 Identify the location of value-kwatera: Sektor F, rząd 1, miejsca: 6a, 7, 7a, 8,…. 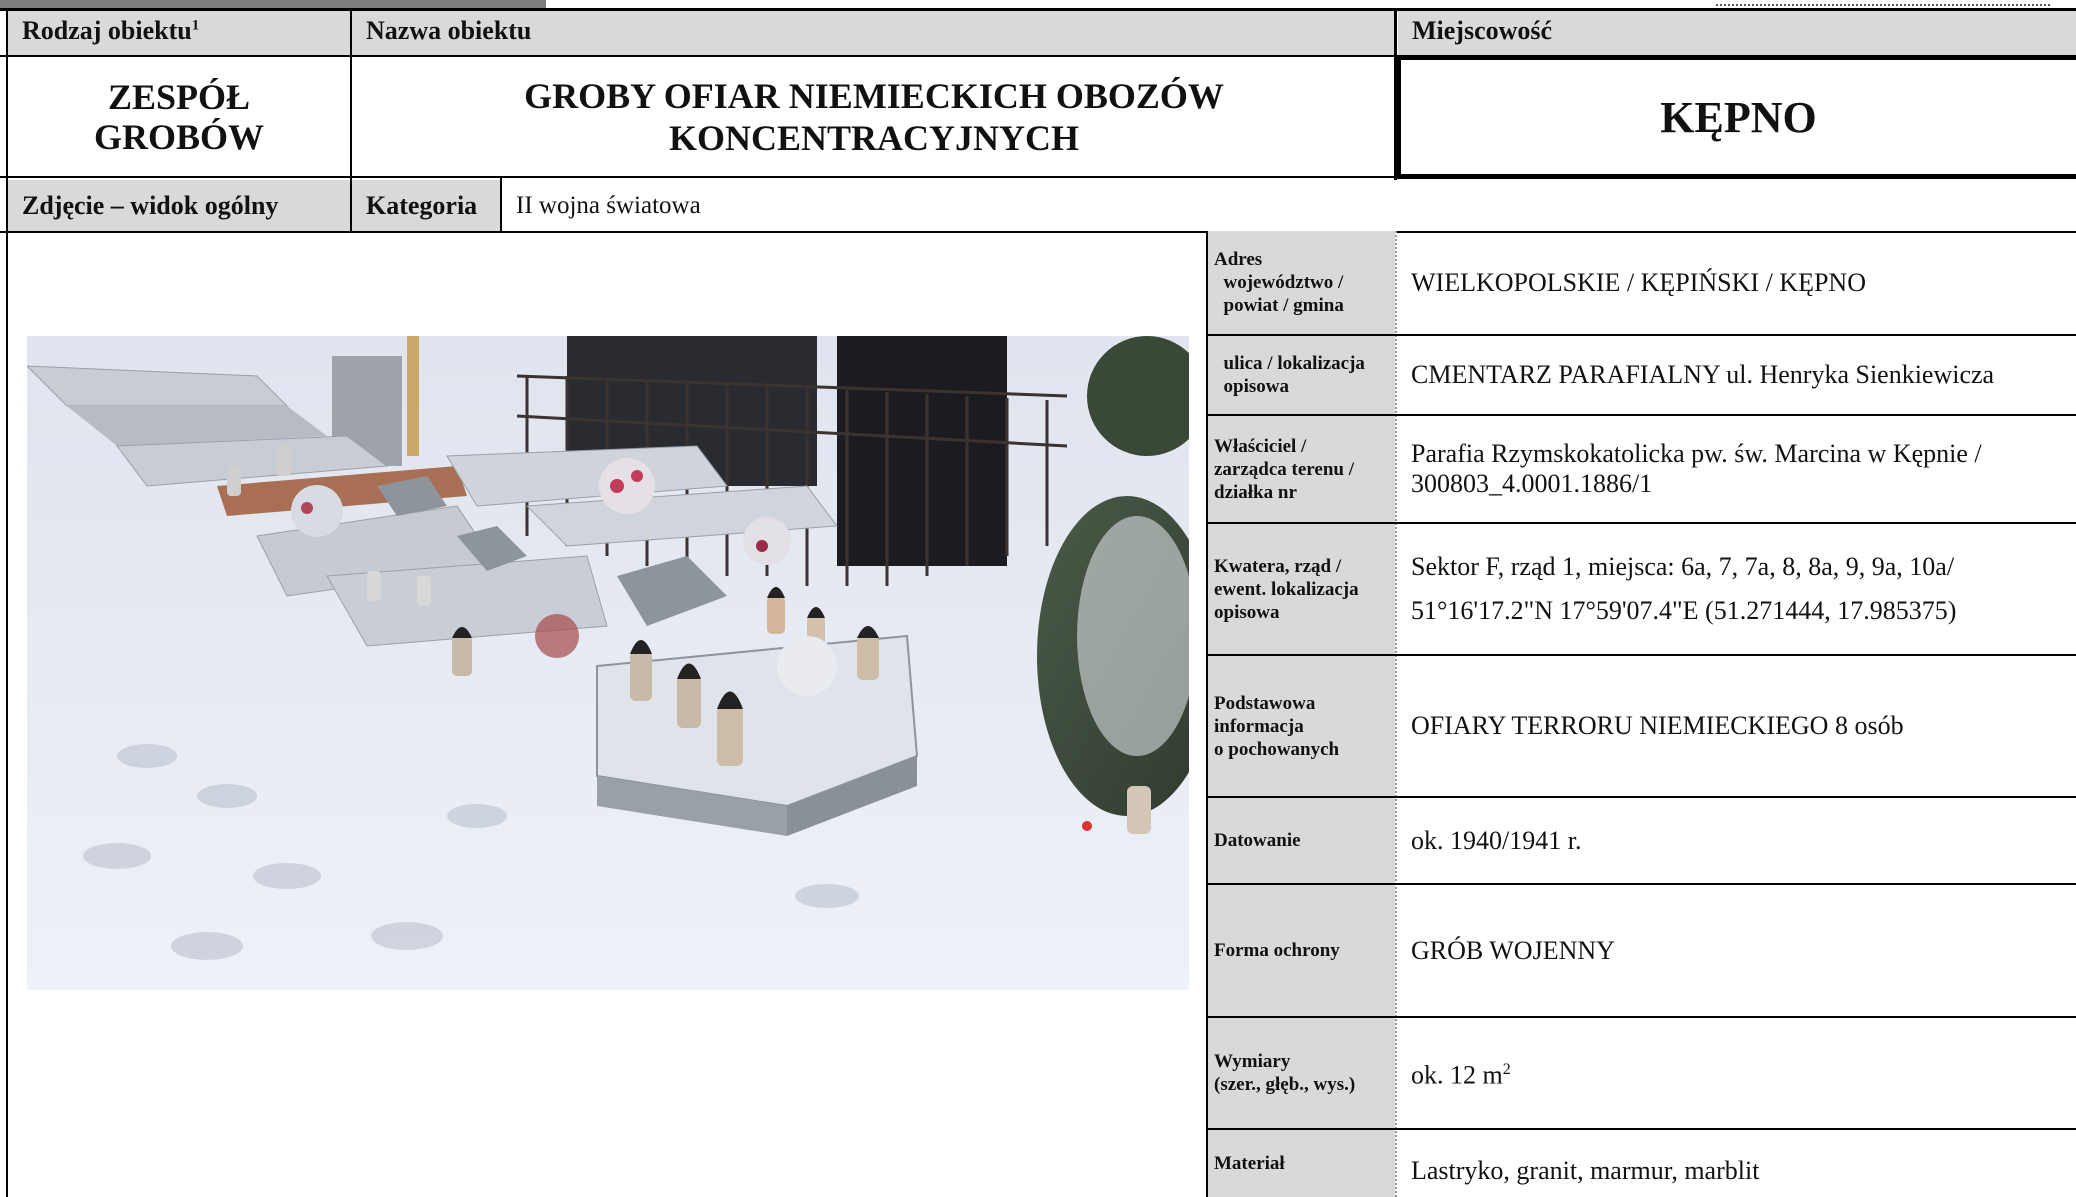
(1736, 589).